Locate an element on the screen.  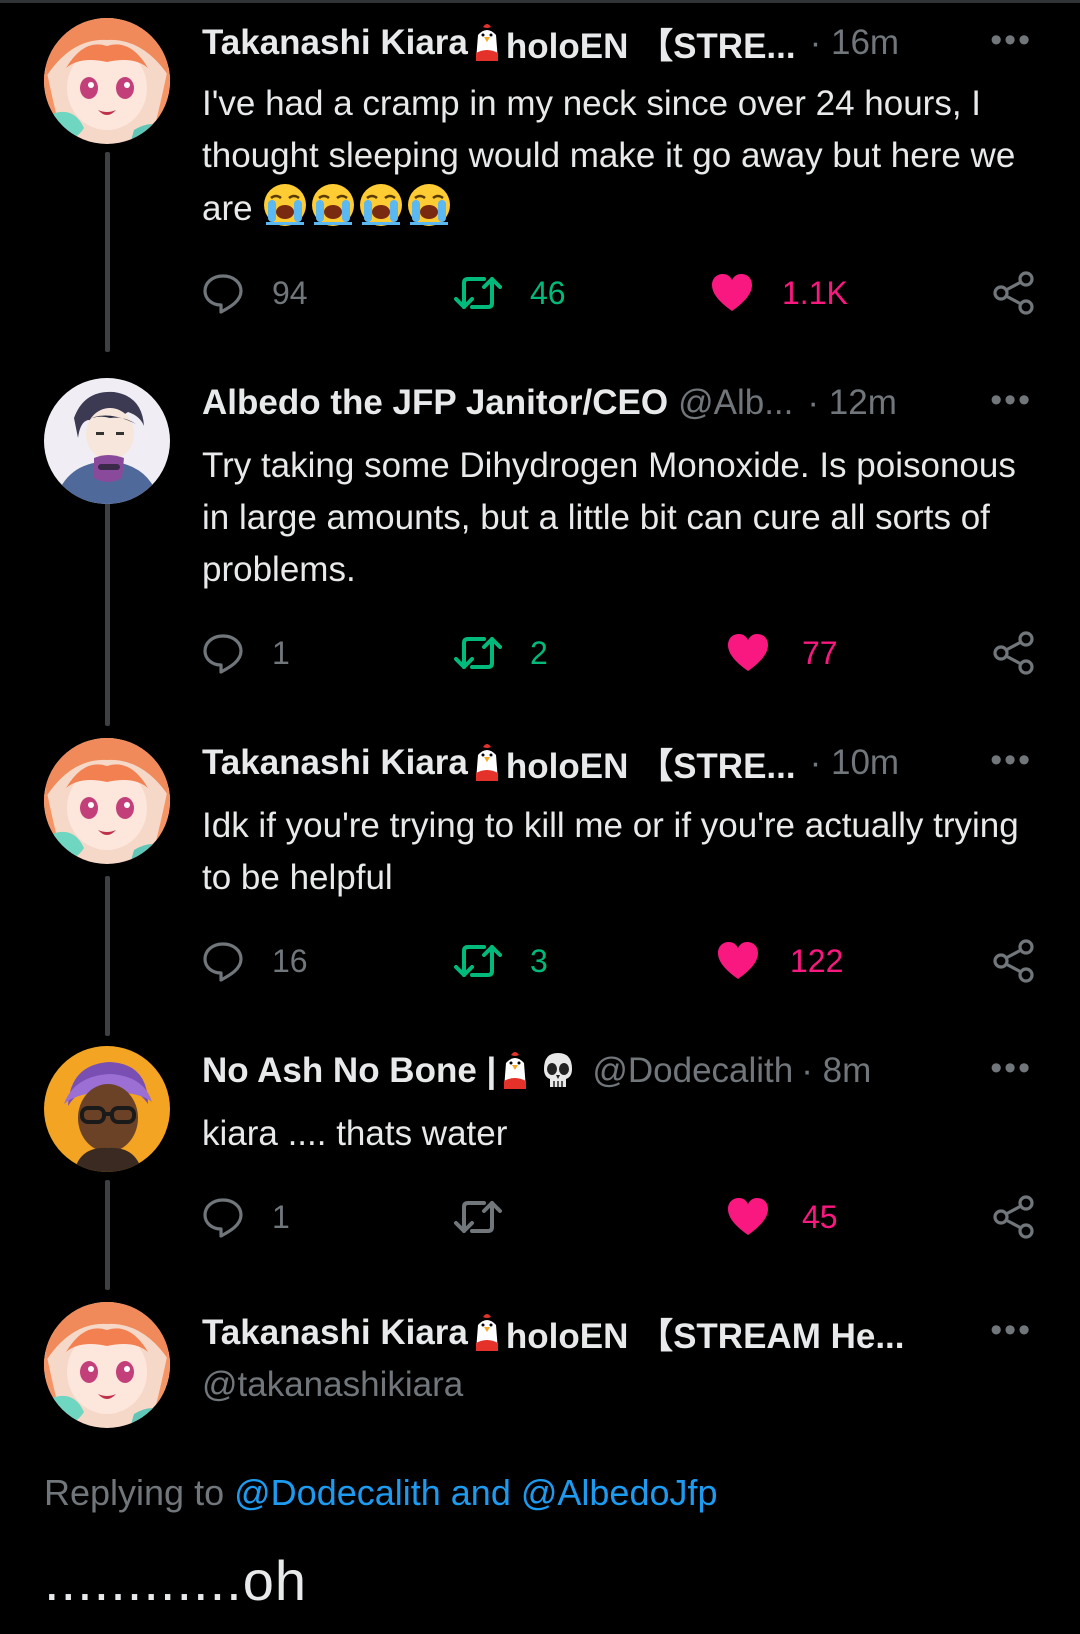
tweet-actions: 16 3 122 is located at coordinates (622, 961).